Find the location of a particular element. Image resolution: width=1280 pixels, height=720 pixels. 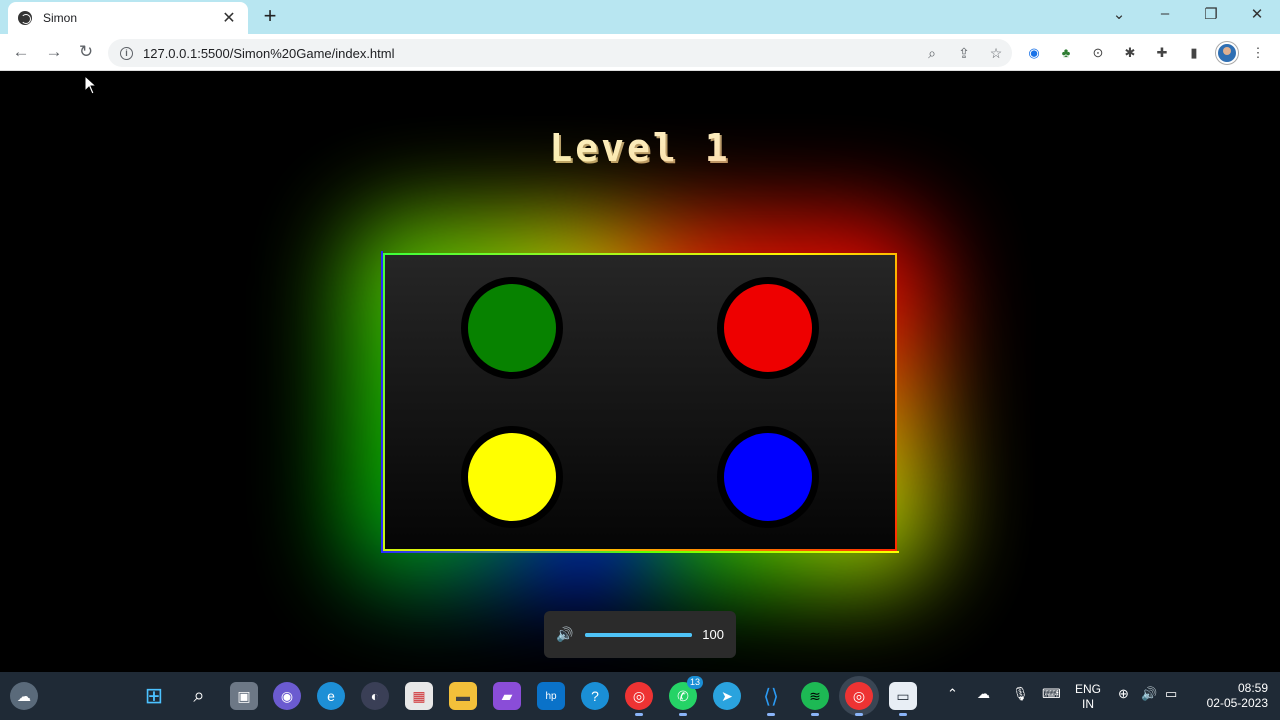

browser-tab: Simon ✕ is located at coordinates (128, 18).